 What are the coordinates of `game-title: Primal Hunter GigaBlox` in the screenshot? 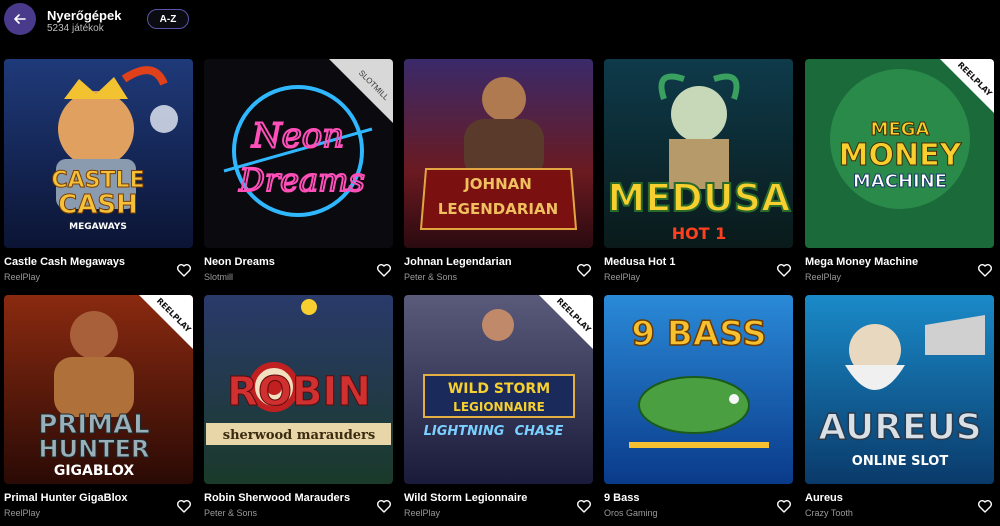 It's located at (66, 498).